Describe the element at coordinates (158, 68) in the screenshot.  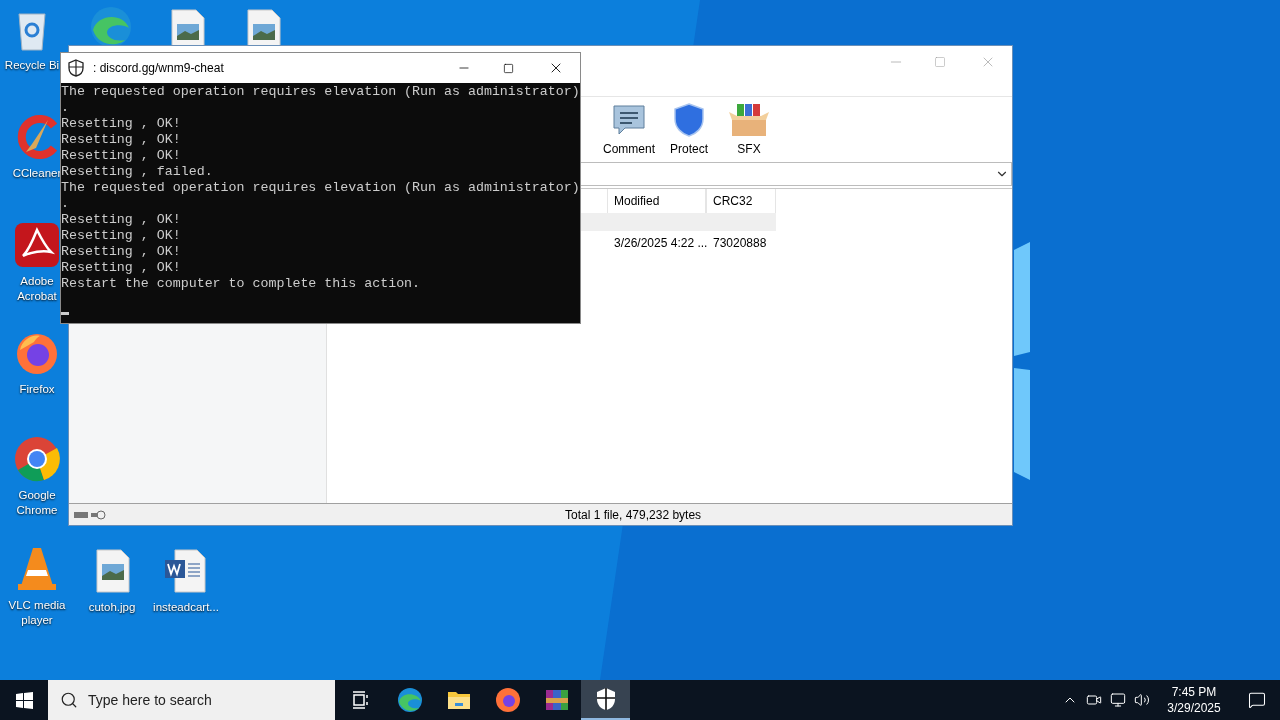
I see `window-title: : discord.gg/wnm9-cheat` at that location.